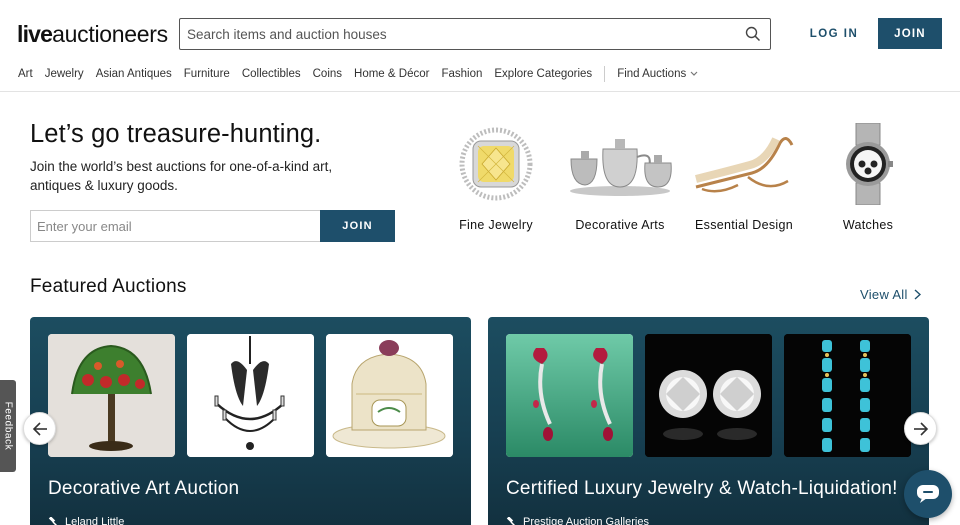 This screenshot has height=525, width=960. I want to click on carousel-prev-button, so click(39, 428).